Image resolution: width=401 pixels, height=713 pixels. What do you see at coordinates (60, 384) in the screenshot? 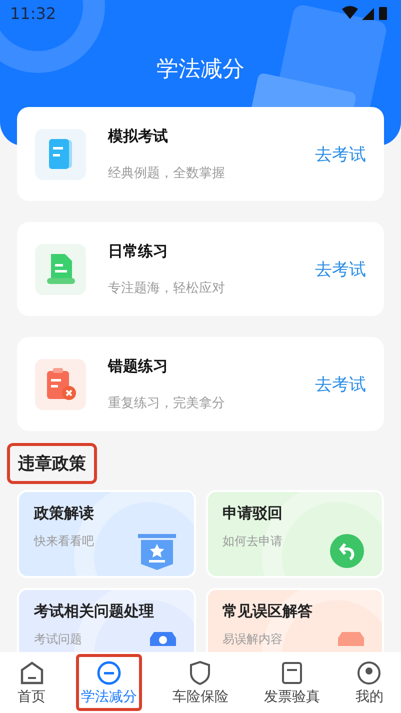
I see `clipboard-icon` at bounding box center [60, 384].